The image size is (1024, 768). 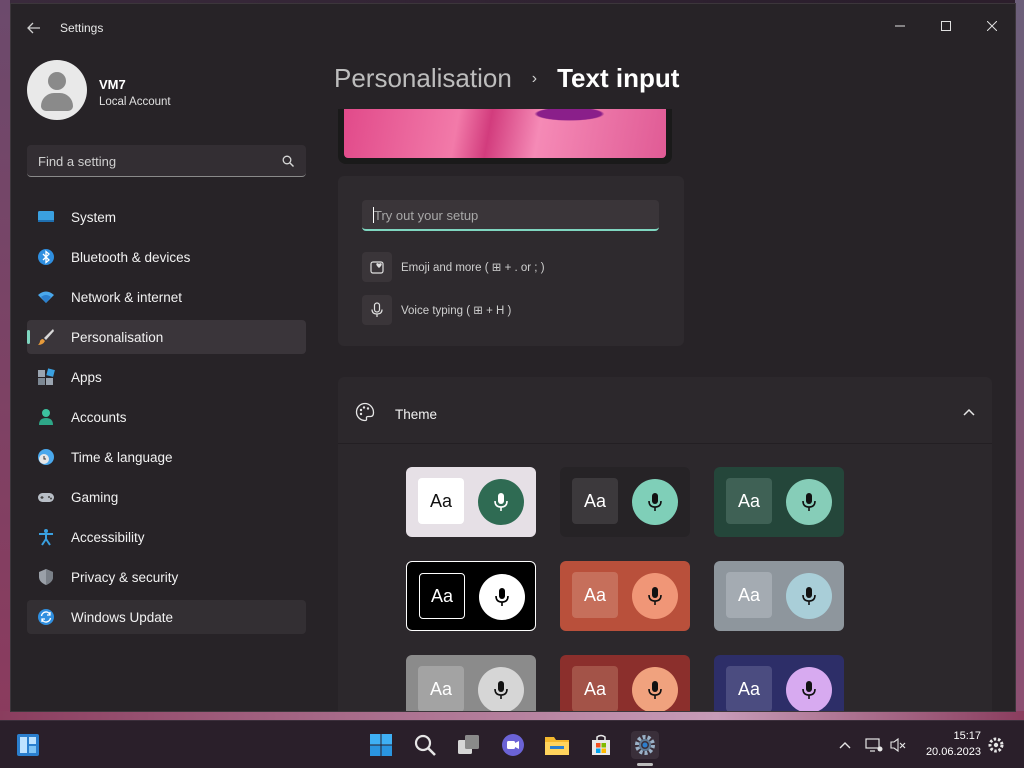 I want to click on task-view-button, so click(x=469, y=745).